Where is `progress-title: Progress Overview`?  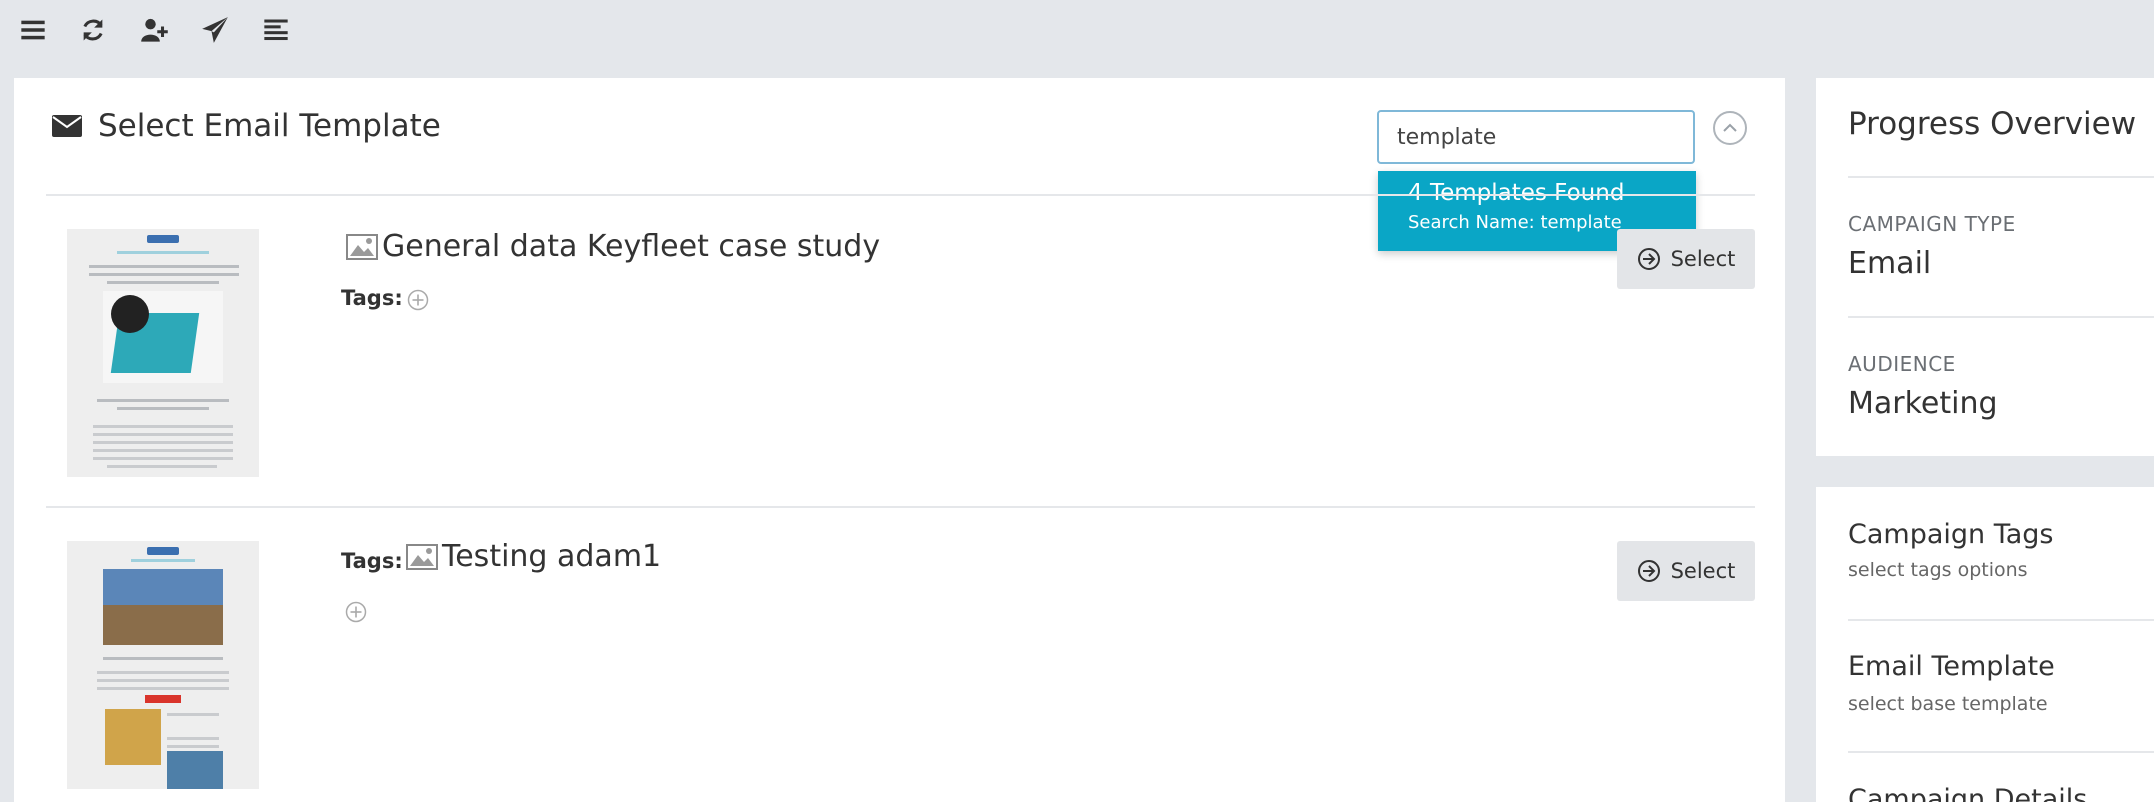 progress-title: Progress Overview is located at coordinates (1992, 124).